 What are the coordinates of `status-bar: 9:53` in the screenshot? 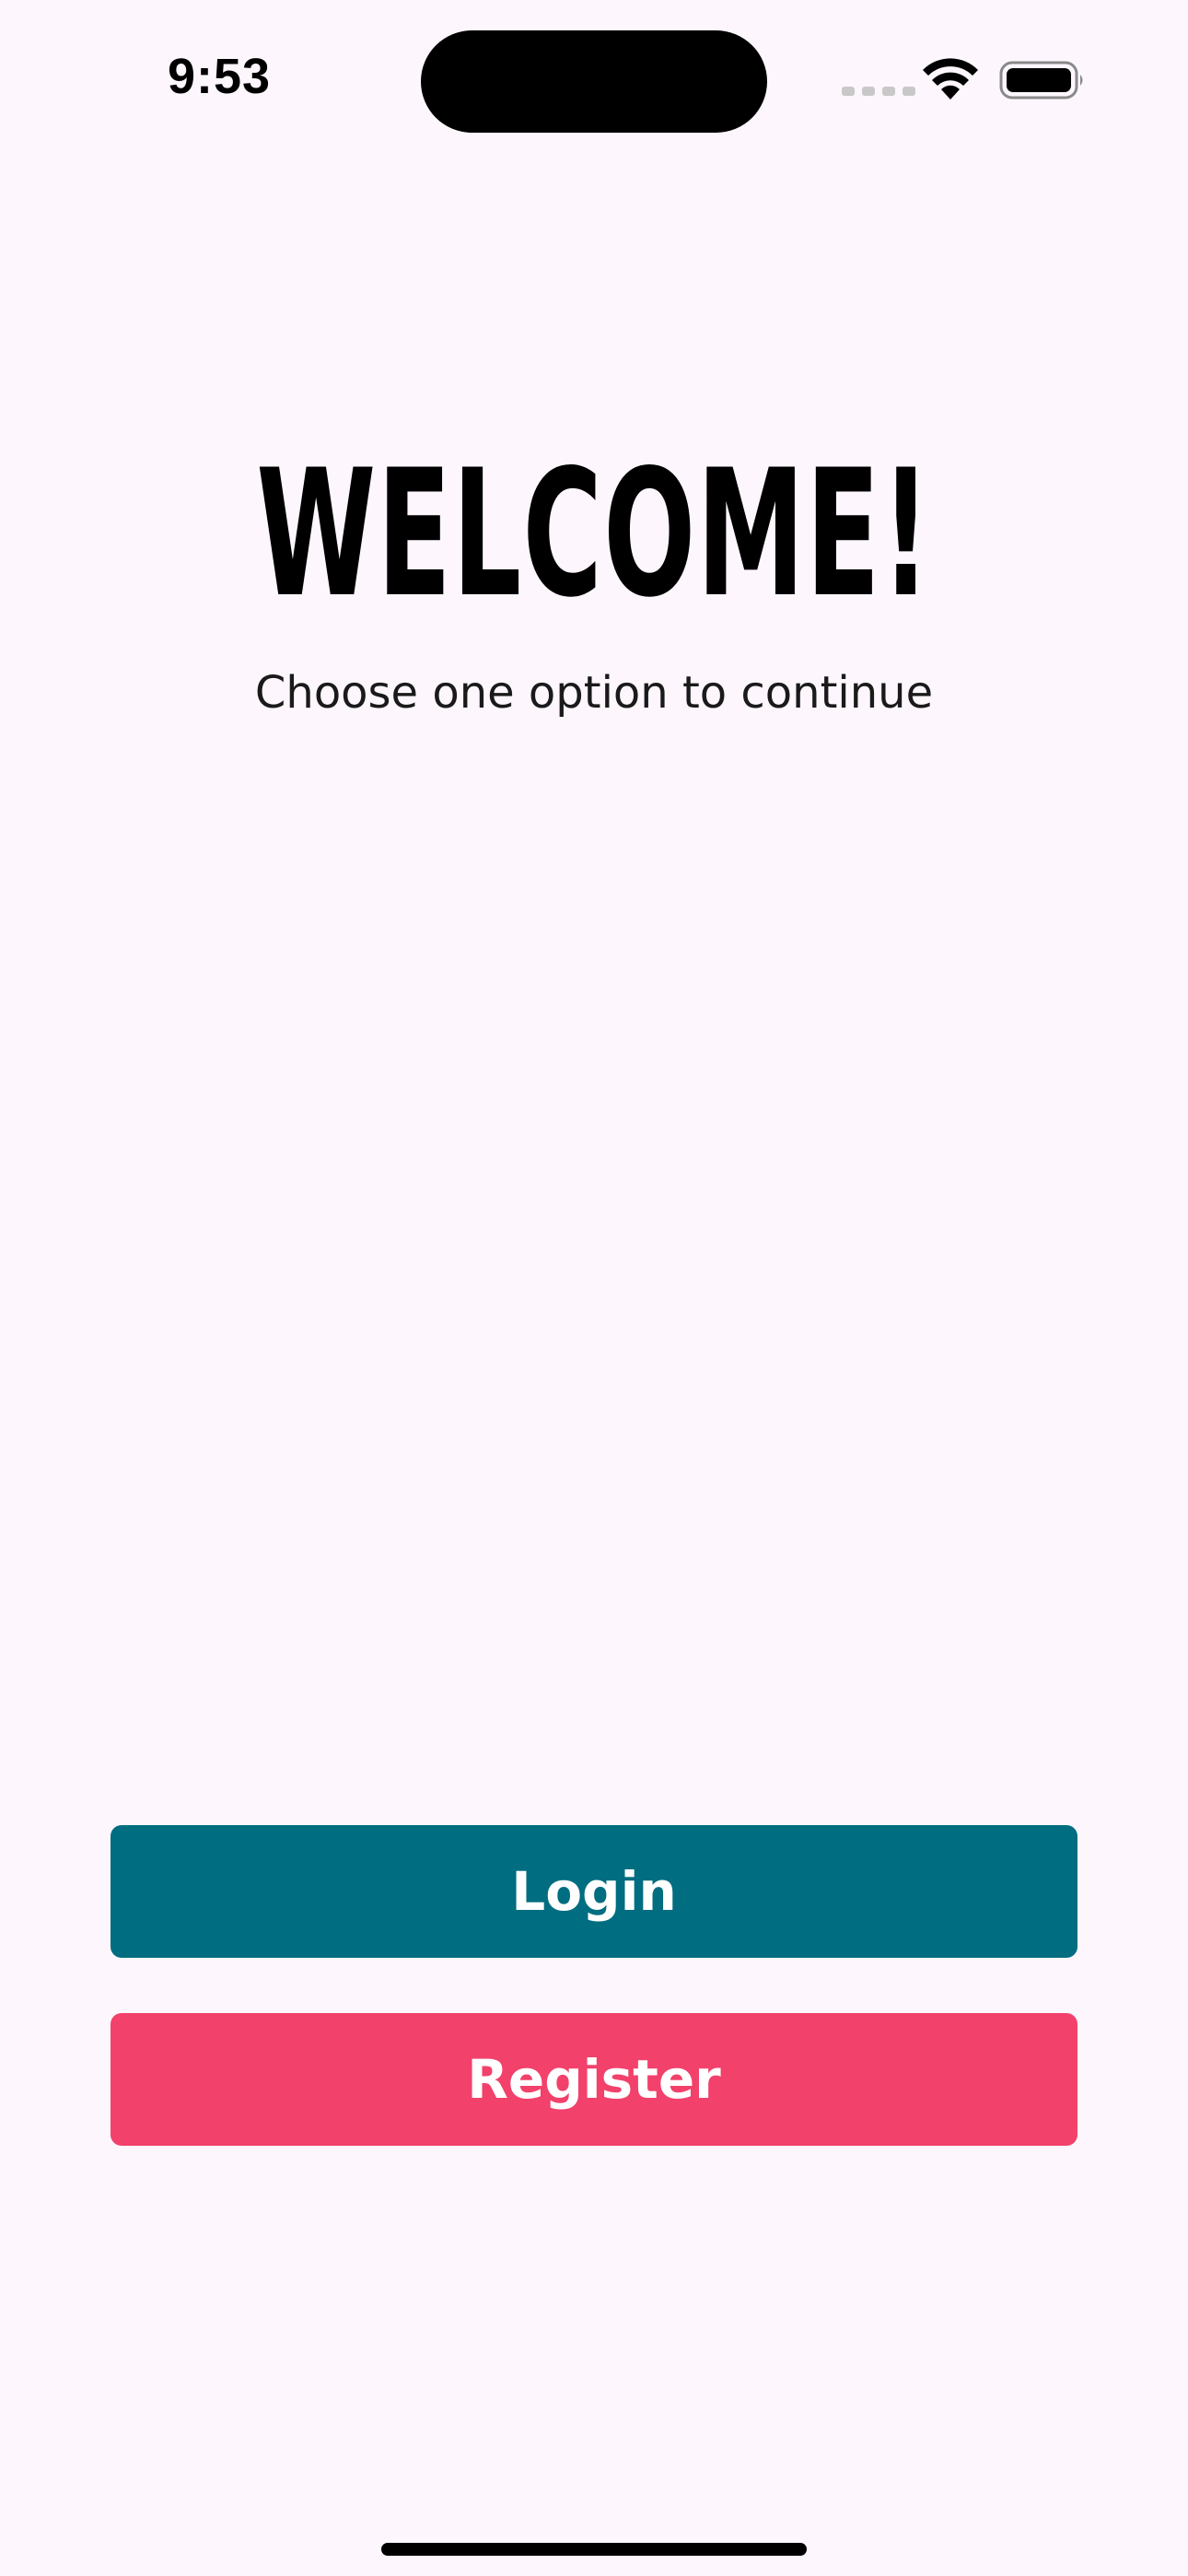 It's located at (594, 80).